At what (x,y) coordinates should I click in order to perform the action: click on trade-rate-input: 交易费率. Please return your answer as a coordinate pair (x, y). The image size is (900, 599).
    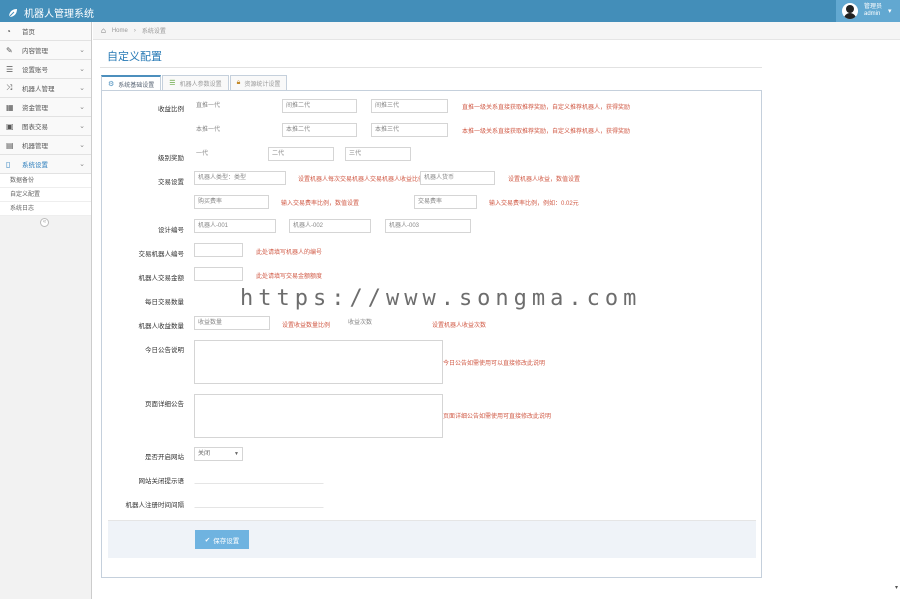
    Looking at the image, I should click on (445, 202).